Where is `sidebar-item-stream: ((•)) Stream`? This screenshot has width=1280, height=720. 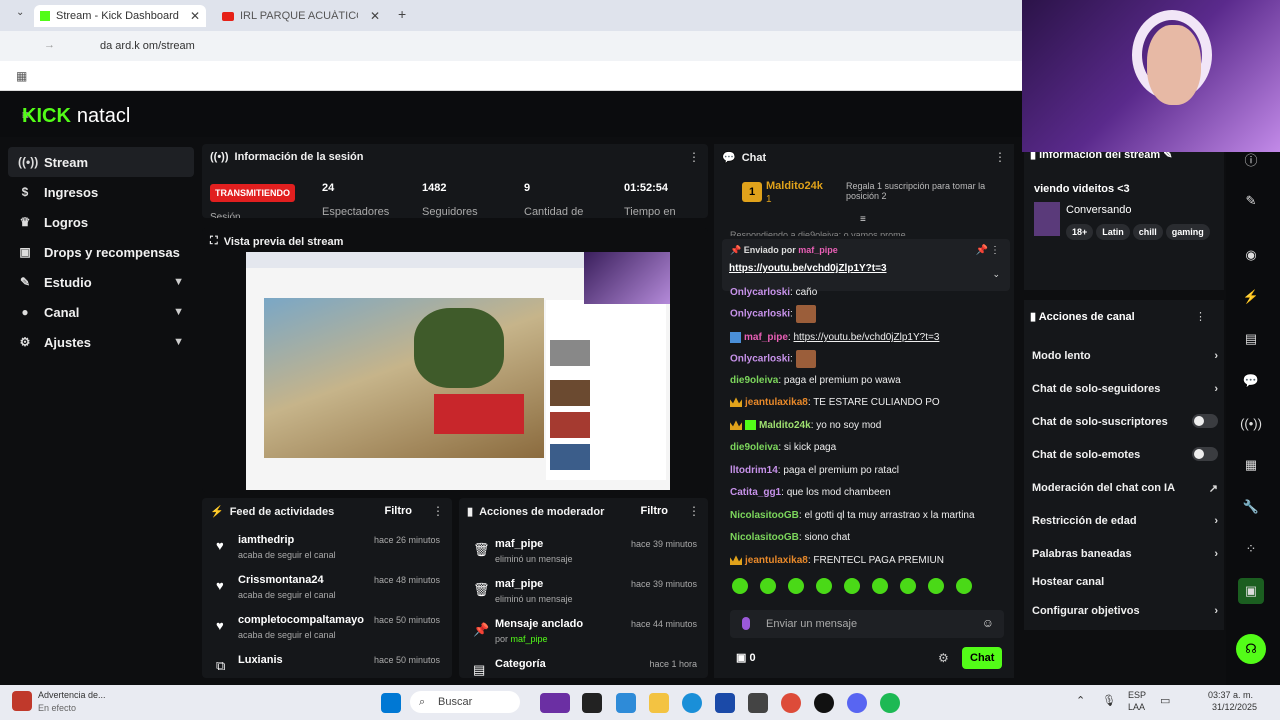 sidebar-item-stream: ((•)) Stream is located at coordinates (101, 162).